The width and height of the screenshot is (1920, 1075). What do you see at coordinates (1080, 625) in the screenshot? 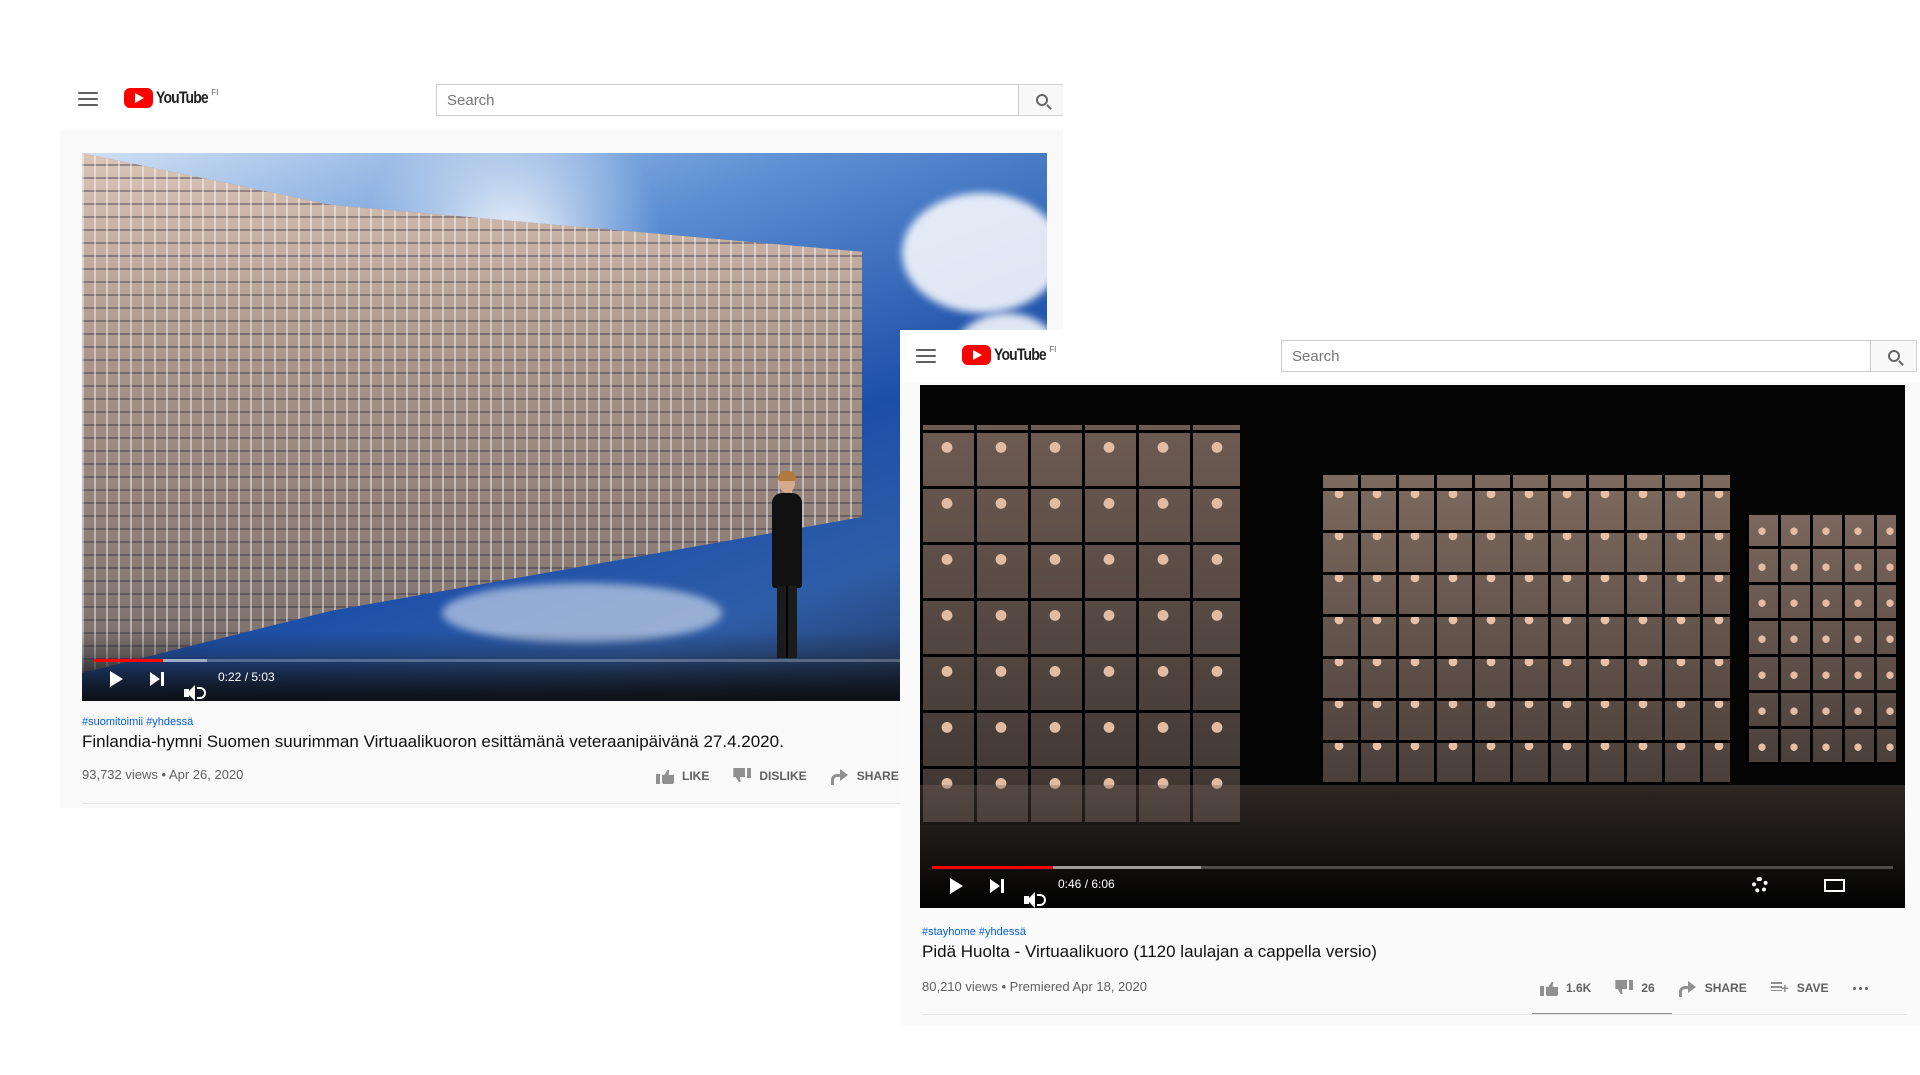
I see `video-frame-choir-grid-left` at bounding box center [1080, 625].